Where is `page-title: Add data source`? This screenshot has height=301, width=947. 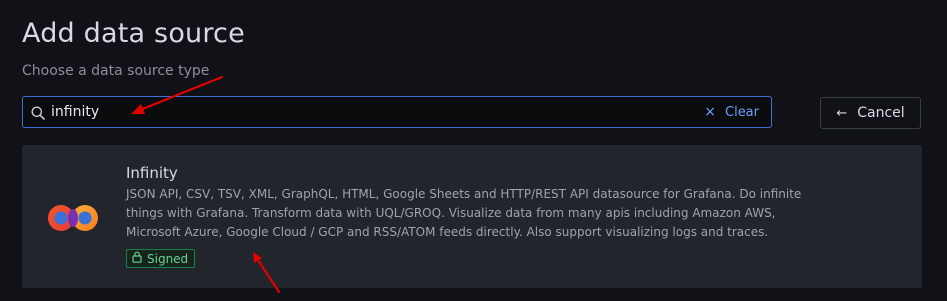 page-title: Add data source is located at coordinates (133, 33).